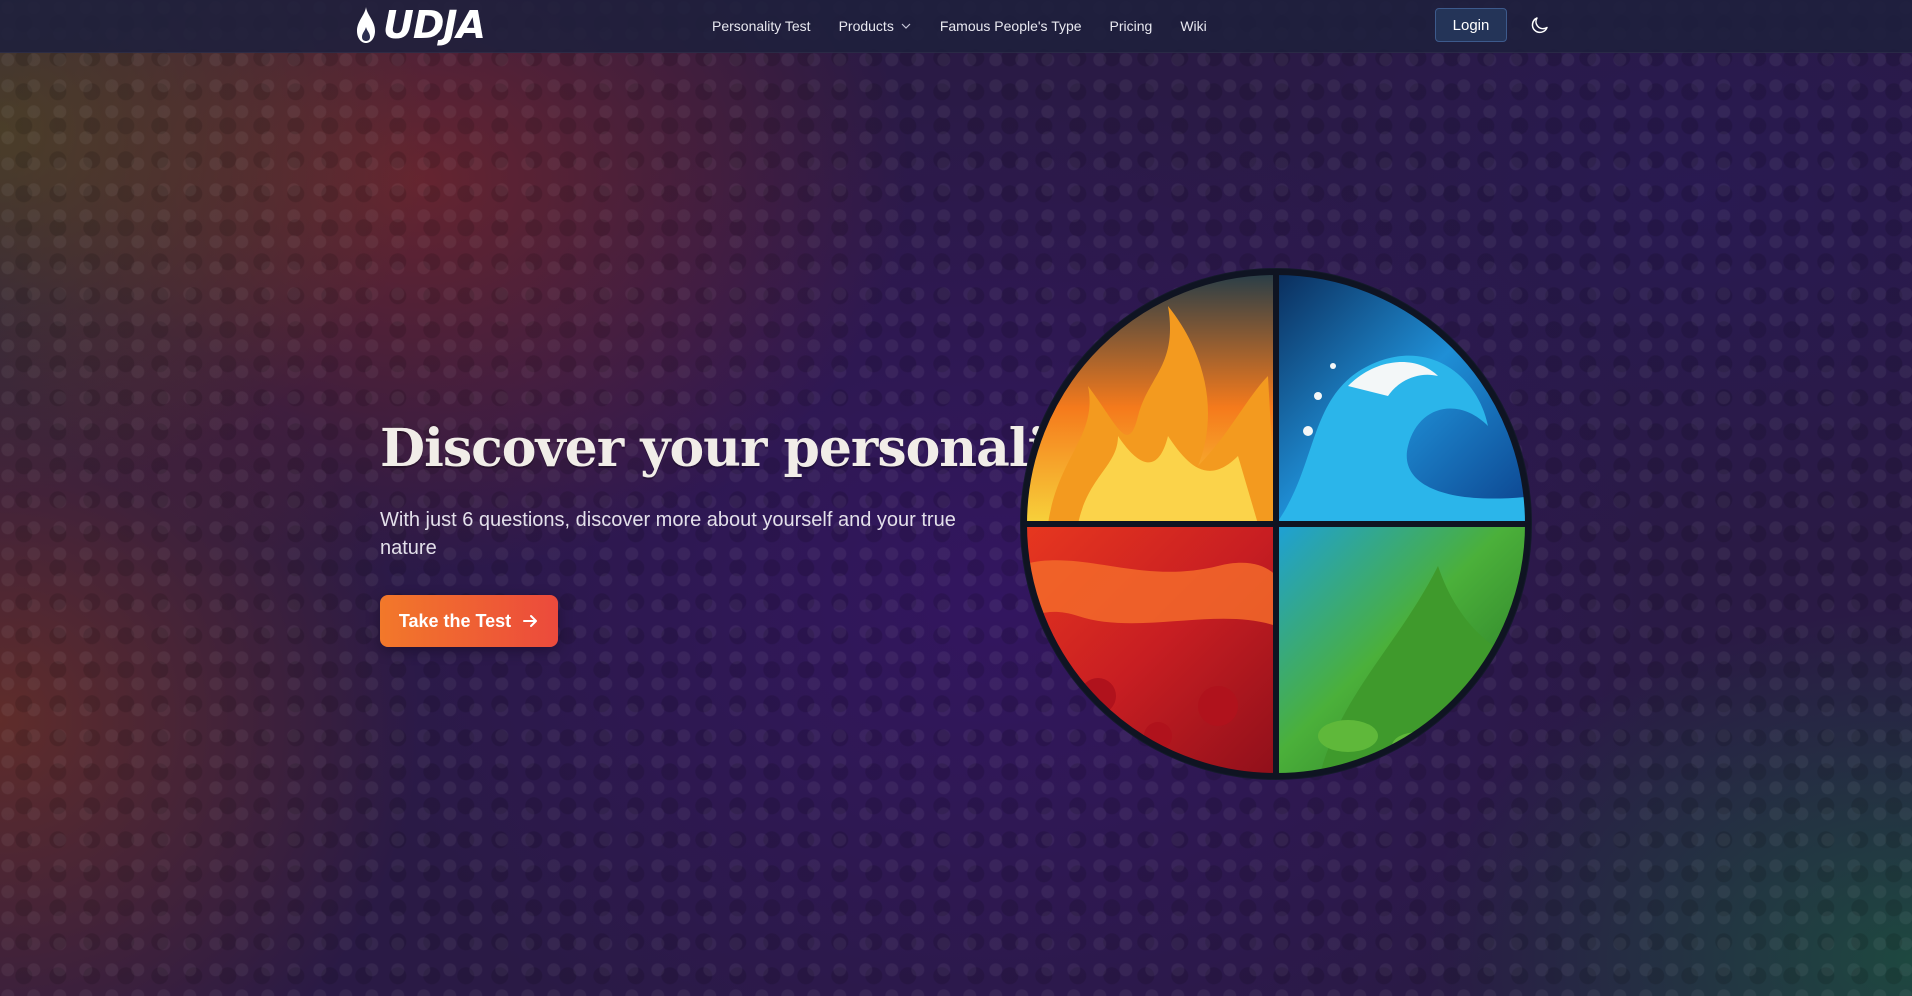 The height and width of the screenshot is (996, 1912). What do you see at coordinates (366, 25) in the screenshot?
I see `flame-logo-icon` at bounding box center [366, 25].